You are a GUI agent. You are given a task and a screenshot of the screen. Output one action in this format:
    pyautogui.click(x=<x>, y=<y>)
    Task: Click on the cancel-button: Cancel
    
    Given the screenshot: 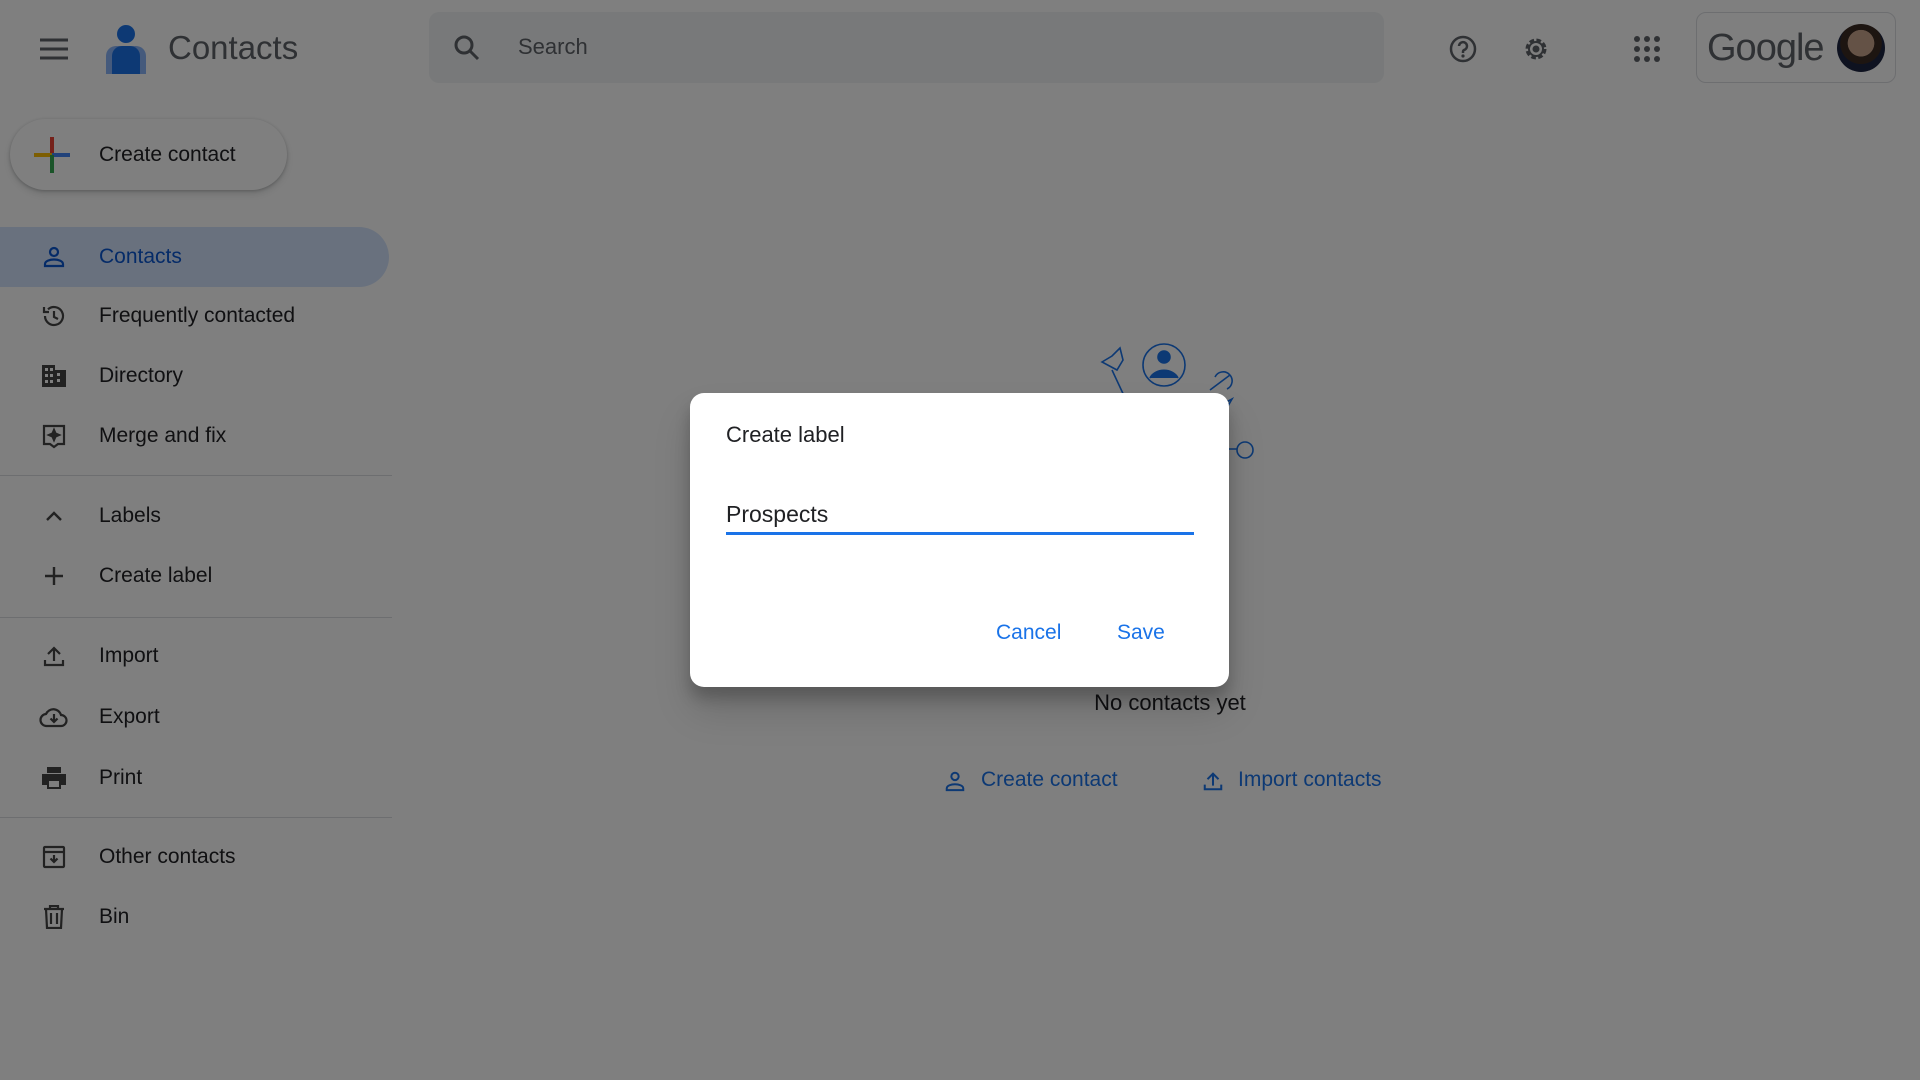 What is the action you would take?
    pyautogui.click(x=1028, y=633)
    